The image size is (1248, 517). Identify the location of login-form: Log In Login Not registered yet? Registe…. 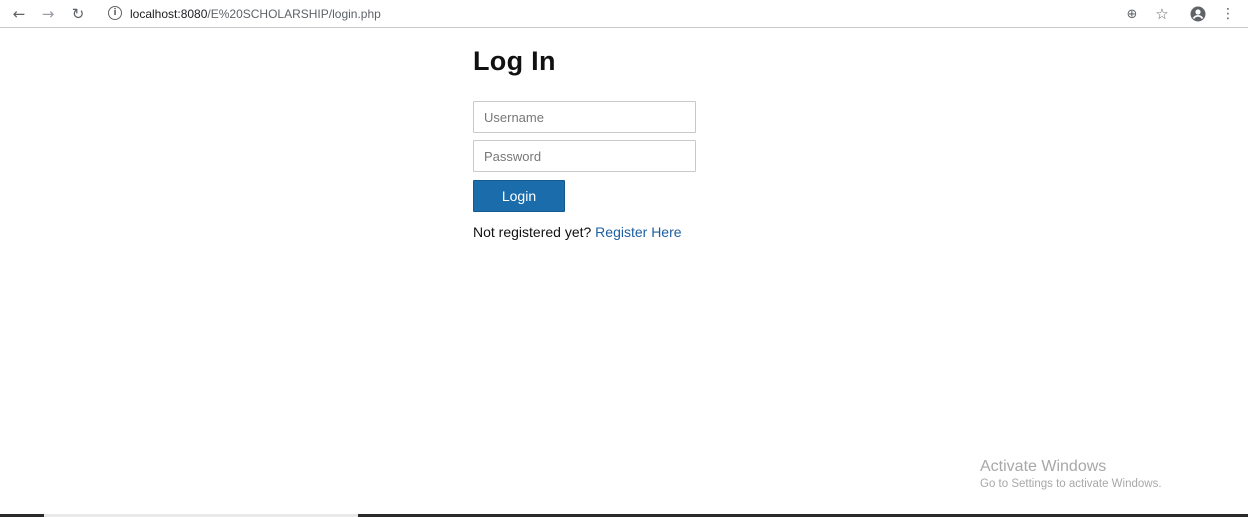
(623, 142).